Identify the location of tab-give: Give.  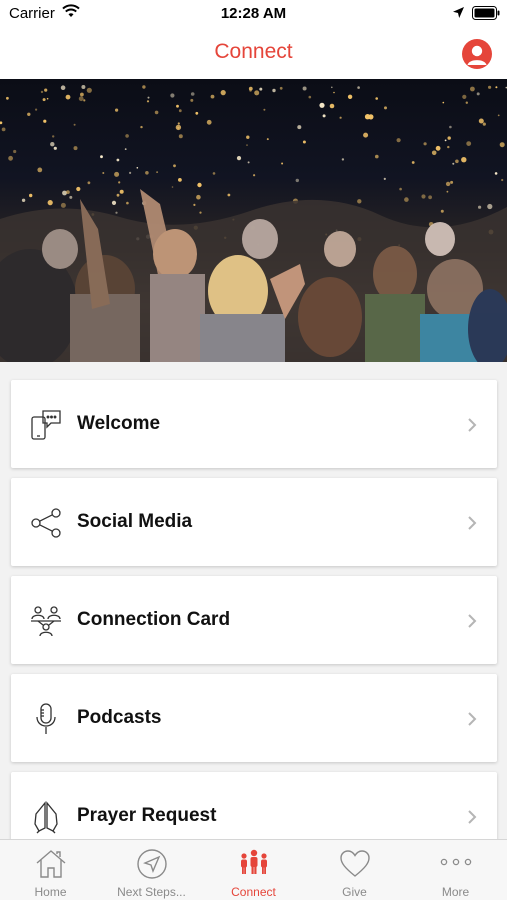
(354, 870).